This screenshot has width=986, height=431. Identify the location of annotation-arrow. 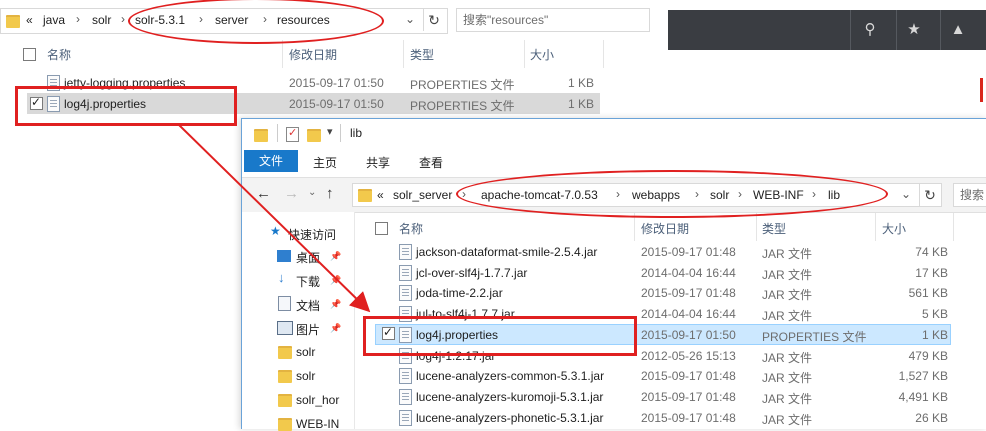
(274, 218).